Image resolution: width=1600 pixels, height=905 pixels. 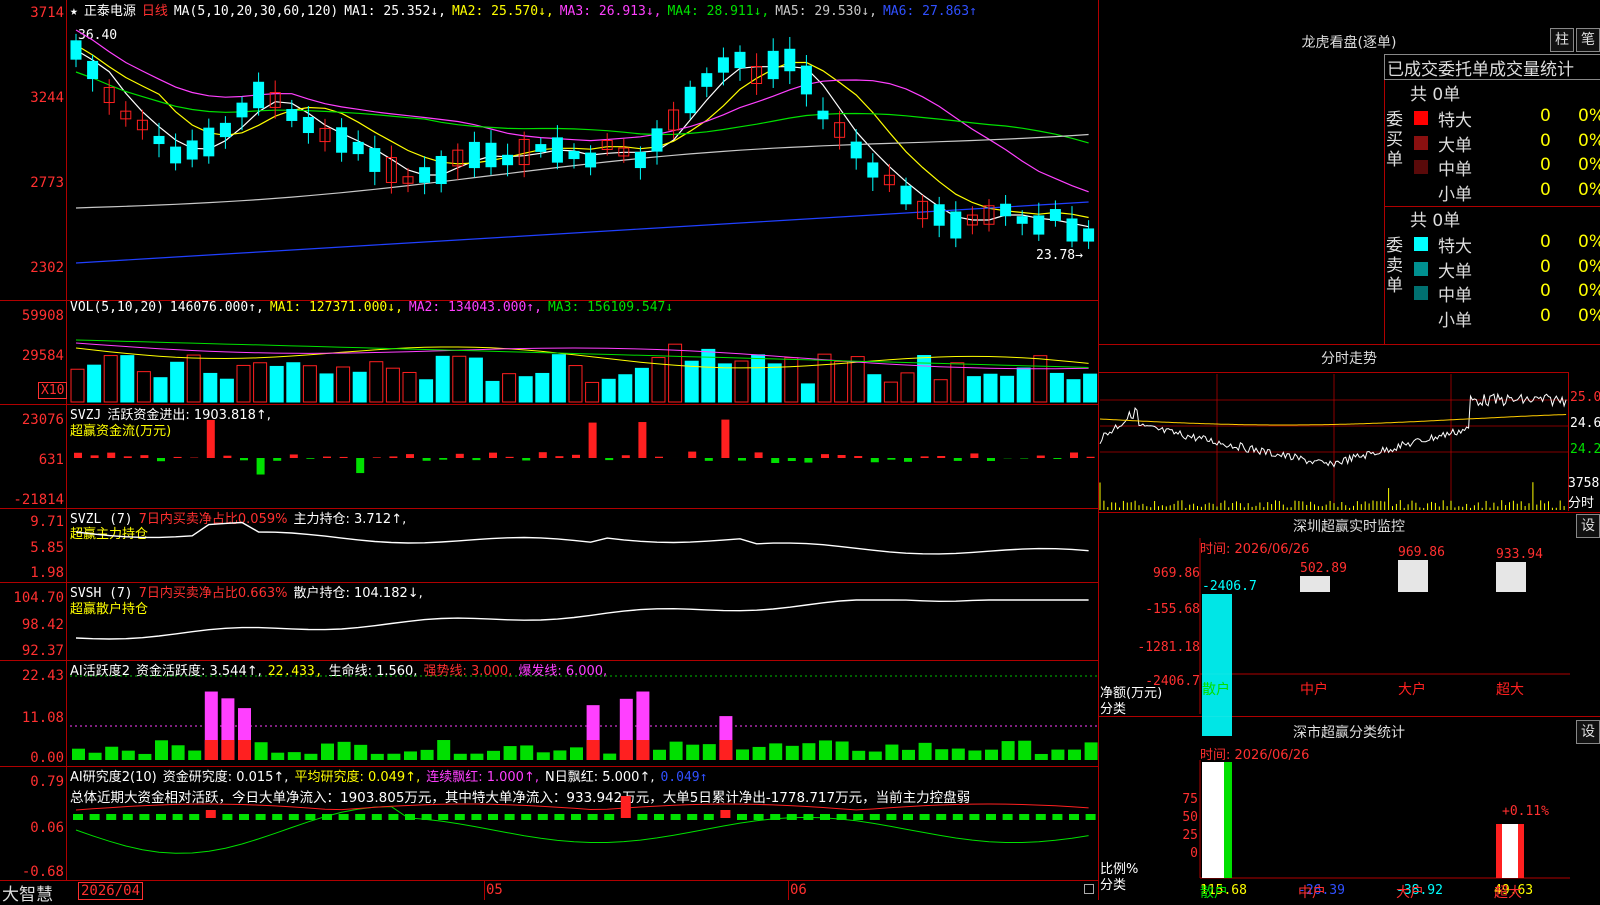 I want to click on intraday-axis-3: 24.21, so click(x=1585, y=449).